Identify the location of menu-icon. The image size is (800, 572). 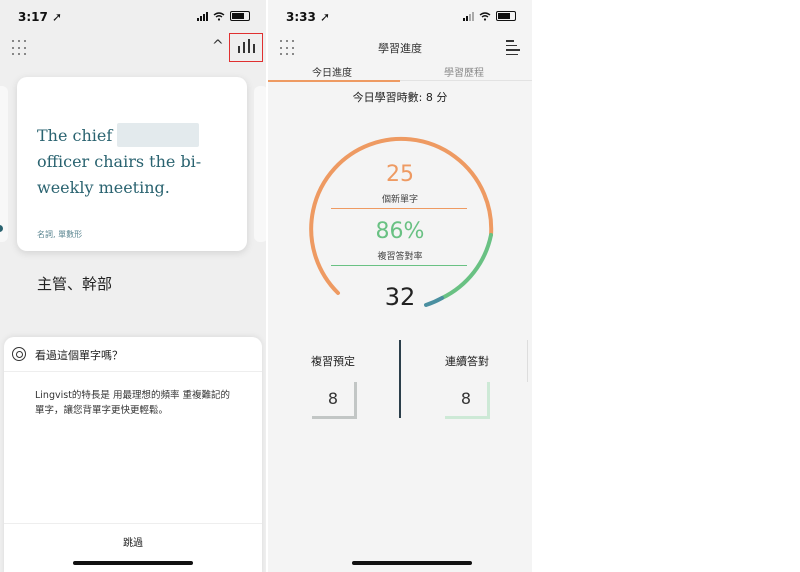
(513, 49).